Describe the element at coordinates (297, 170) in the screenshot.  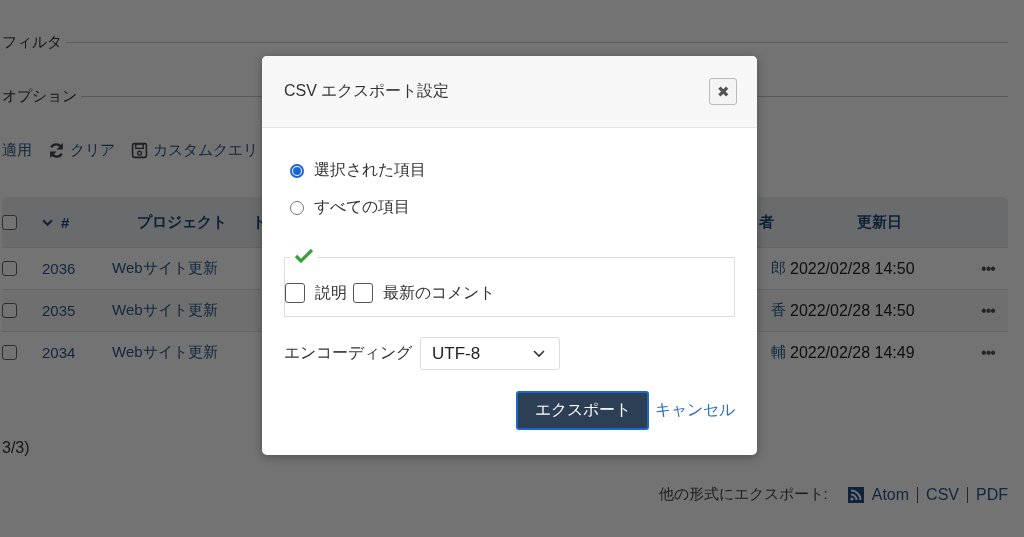
I see `radio-button` at that location.